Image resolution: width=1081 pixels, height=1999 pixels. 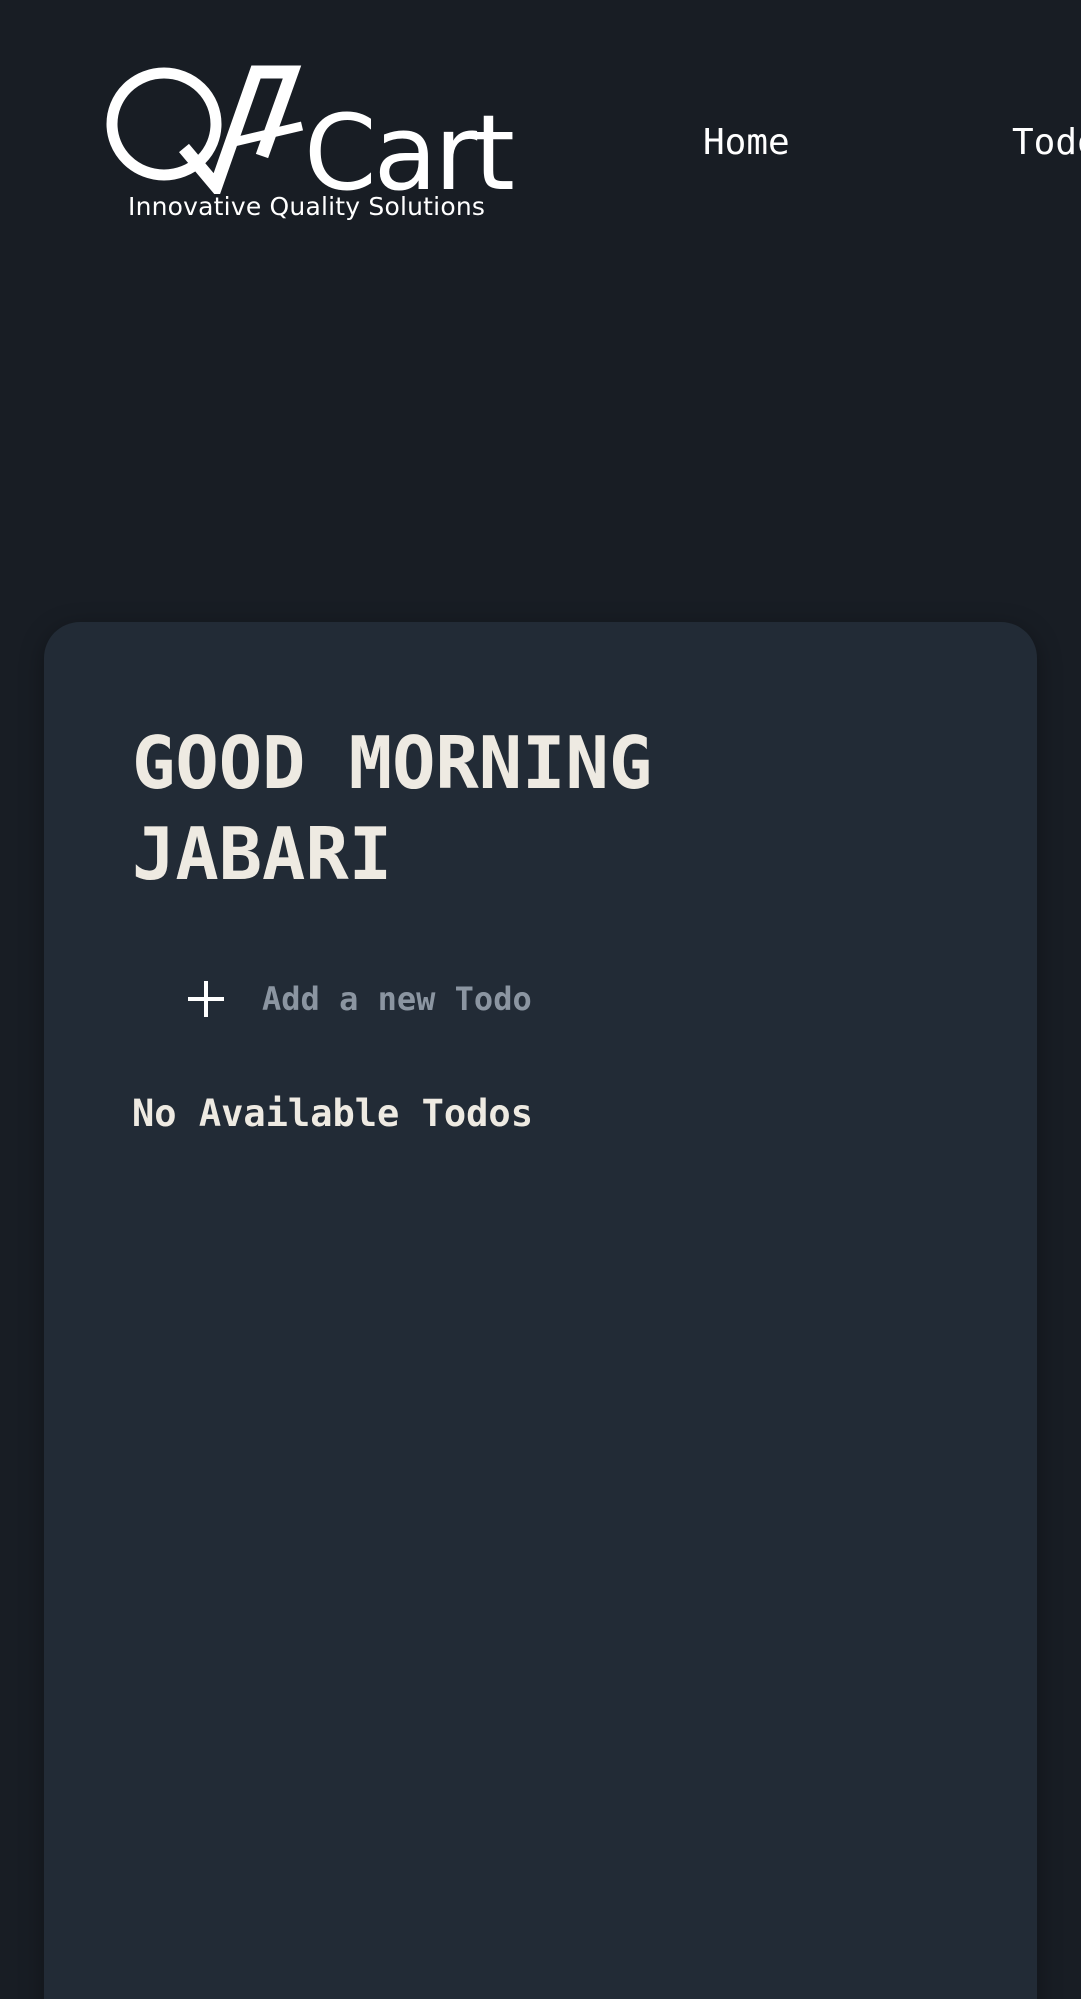 What do you see at coordinates (307, 206) in the screenshot?
I see `logo-tagline: Innovative Quality Solutions` at bounding box center [307, 206].